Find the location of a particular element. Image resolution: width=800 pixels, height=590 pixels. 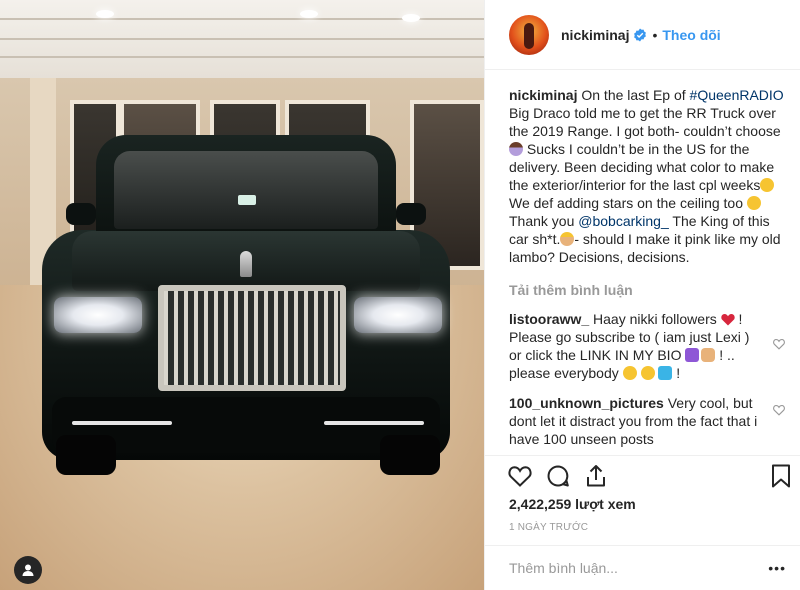

thinking-face-emoji is located at coordinates (767, 185).